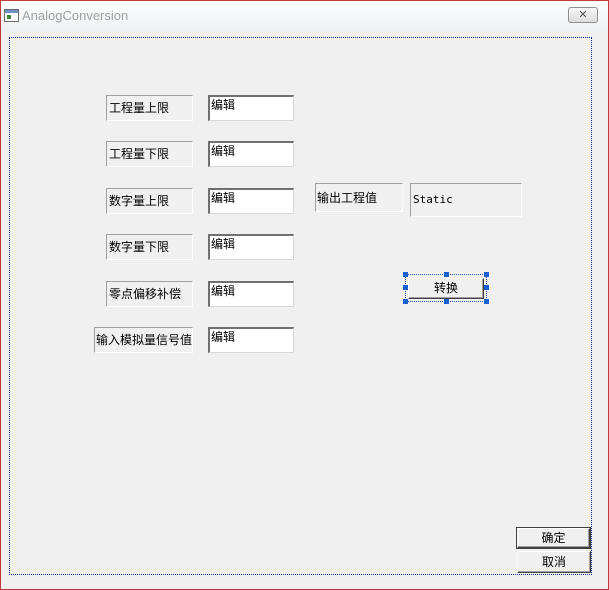 The width and height of the screenshot is (609, 590). Describe the element at coordinates (251, 247) in the screenshot. I see `digital-lower-input: 编辑` at that location.